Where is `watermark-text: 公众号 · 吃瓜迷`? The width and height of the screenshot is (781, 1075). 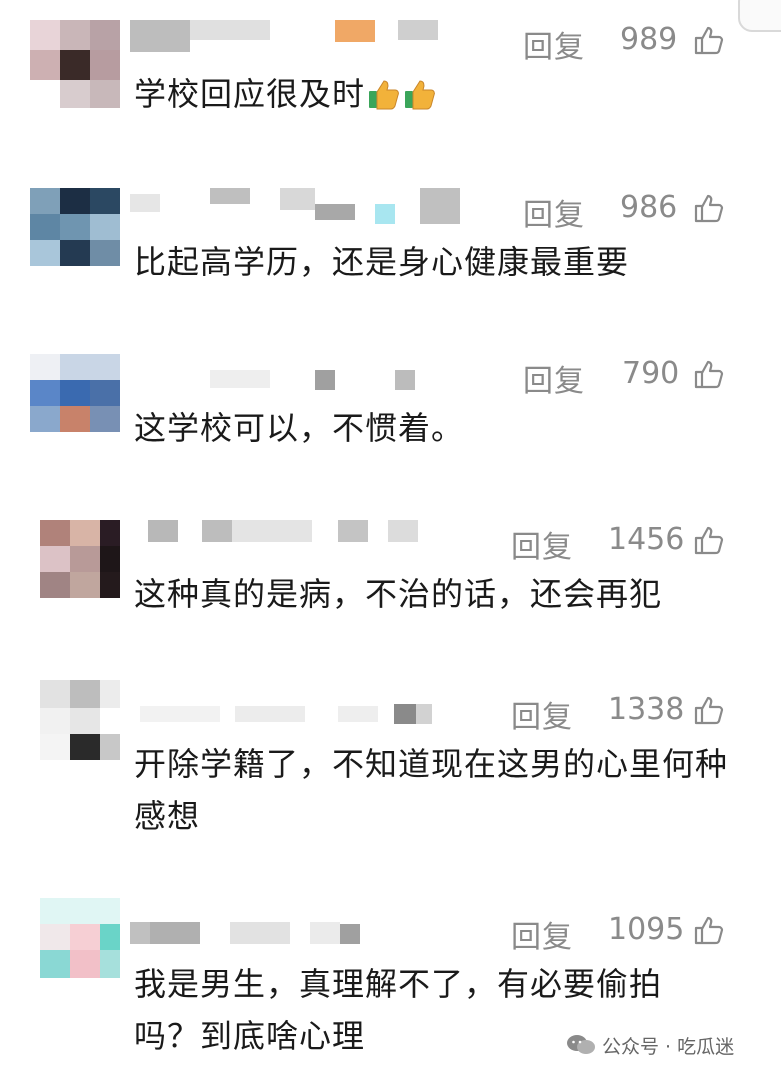
watermark-text: 公众号 · 吃瓜迷 is located at coordinates (668, 1046).